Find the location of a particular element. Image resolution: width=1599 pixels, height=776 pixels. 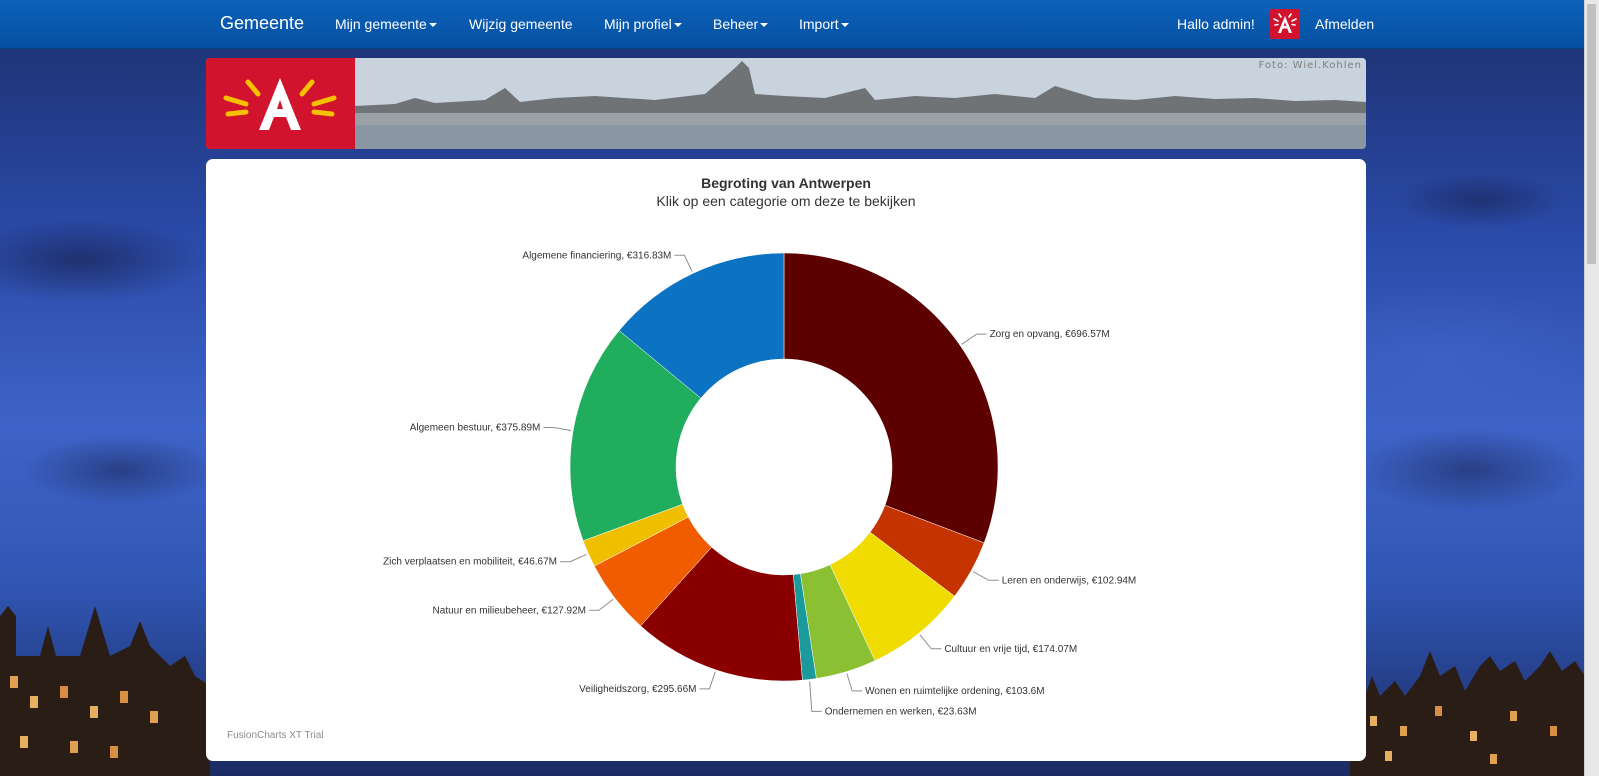

chart-watermark: FusionCharts XT Trial is located at coordinates (275, 735).